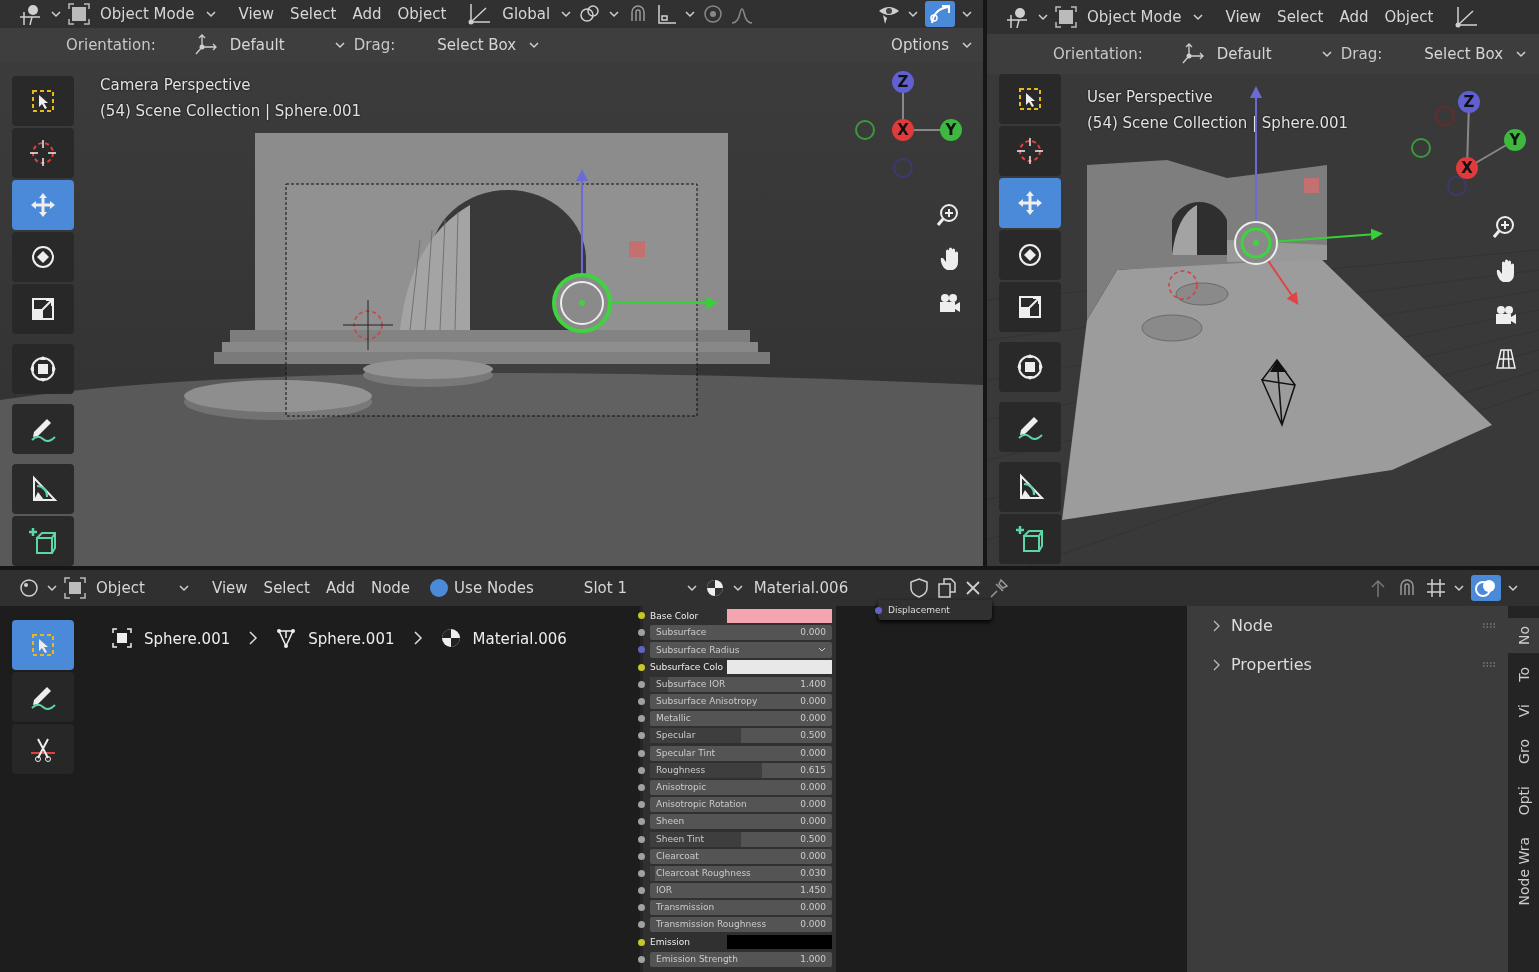  I want to click on proportional-icon, so click(713, 14).